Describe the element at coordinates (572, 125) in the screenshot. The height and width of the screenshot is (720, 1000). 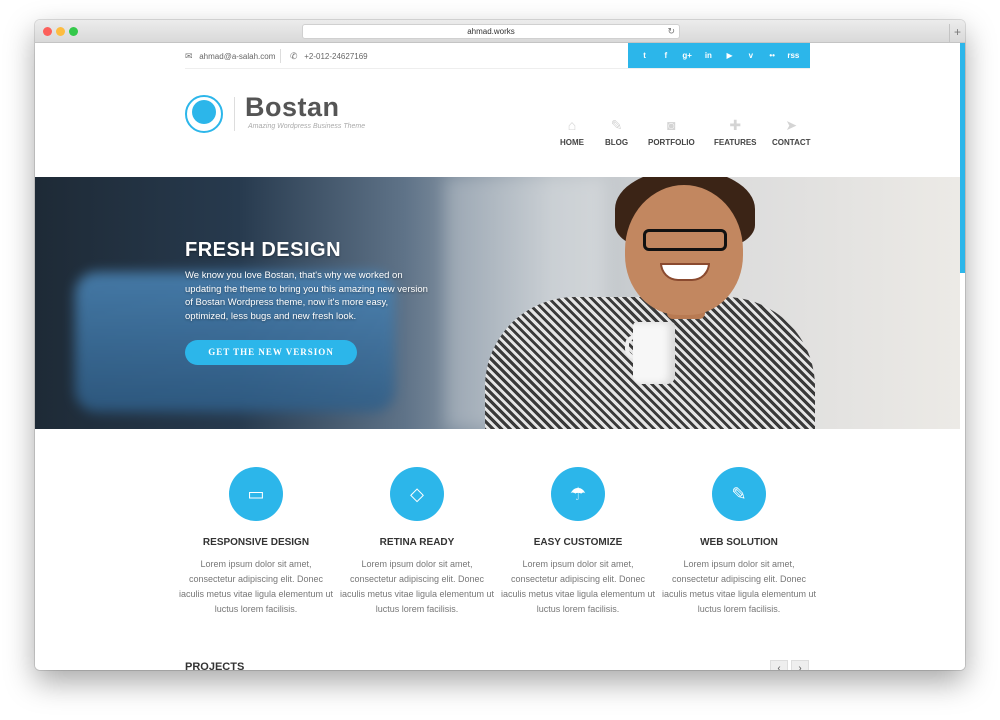
I see `home-icon: ⌂` at that location.